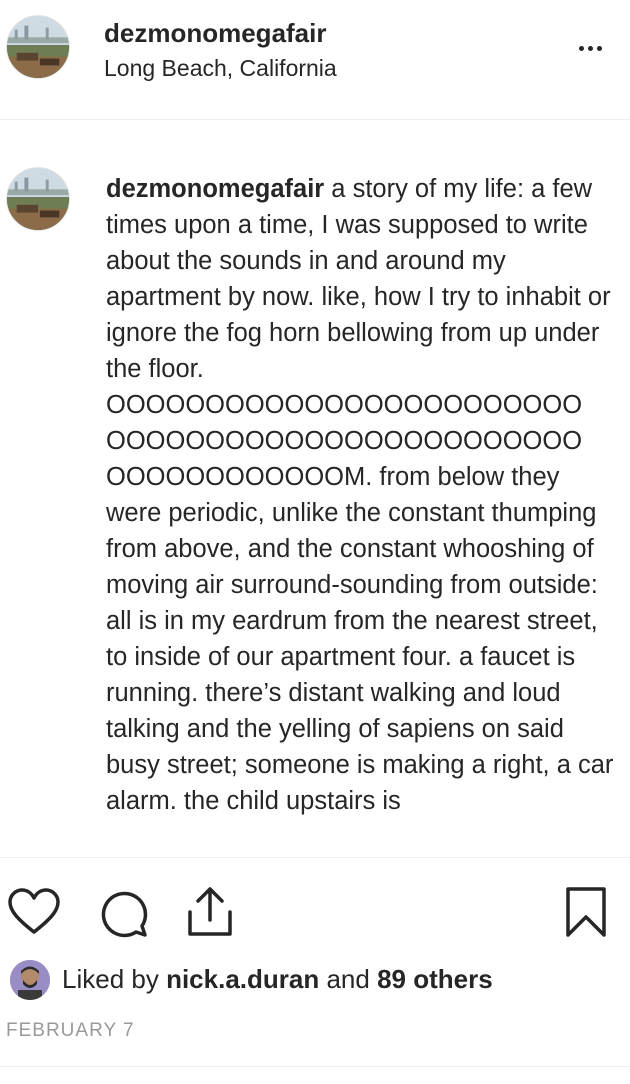 The image size is (630, 1084). I want to click on likes-row: Liked by nick.a.duran and 89 others, so click(315, 980).